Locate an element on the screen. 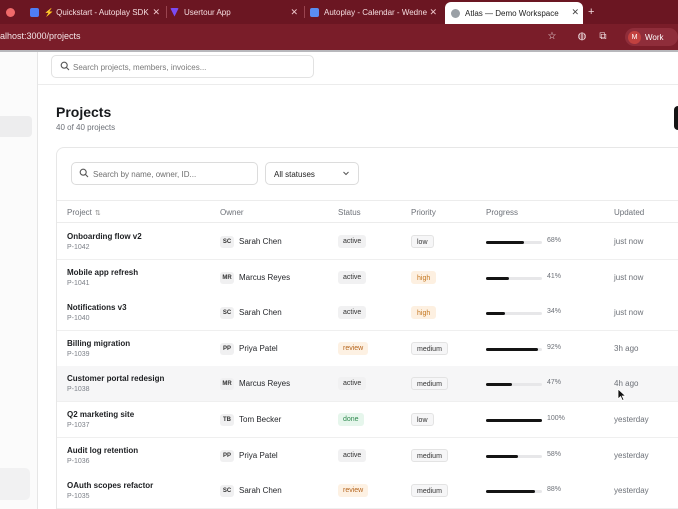 The width and height of the screenshot is (678, 509). owner-name: Tom Becker is located at coordinates (260, 419).